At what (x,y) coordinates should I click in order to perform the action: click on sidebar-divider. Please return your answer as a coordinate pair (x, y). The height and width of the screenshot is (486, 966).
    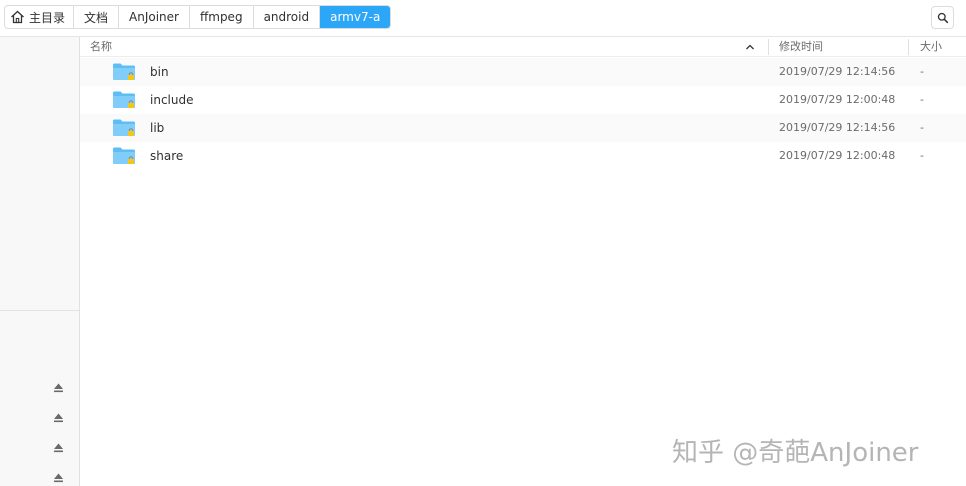
    Looking at the image, I should click on (39, 310).